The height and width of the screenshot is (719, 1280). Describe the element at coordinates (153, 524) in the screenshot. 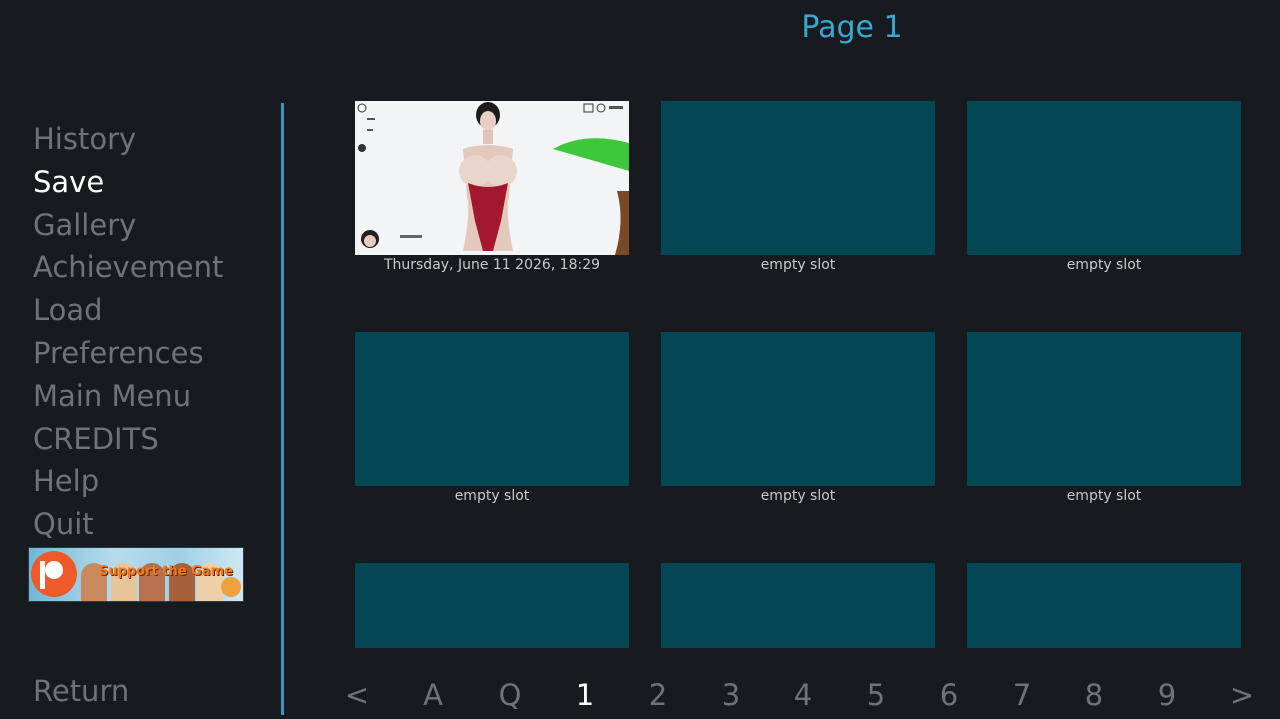

I see `nav-item-quit: Quit` at that location.